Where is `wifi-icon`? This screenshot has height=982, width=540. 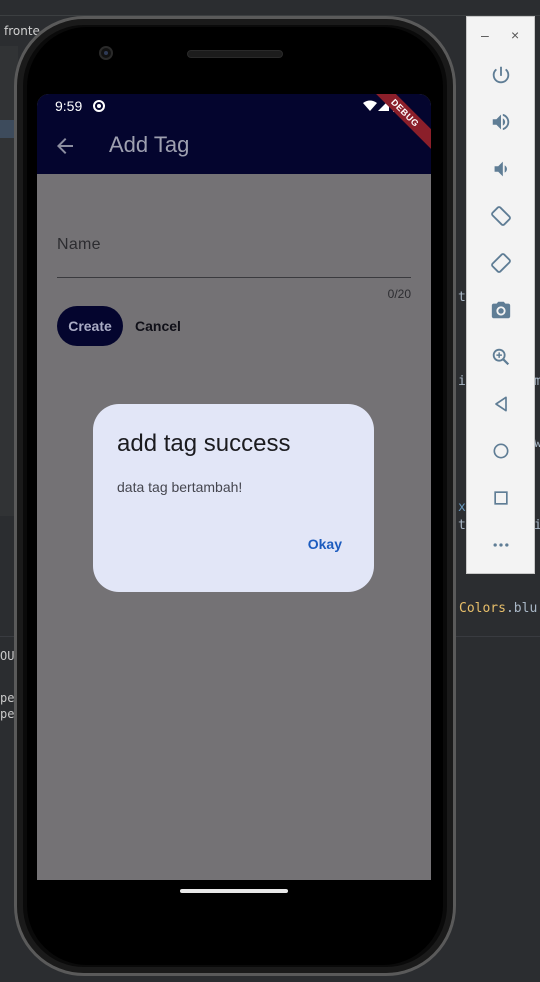
wifi-icon is located at coordinates (370, 105).